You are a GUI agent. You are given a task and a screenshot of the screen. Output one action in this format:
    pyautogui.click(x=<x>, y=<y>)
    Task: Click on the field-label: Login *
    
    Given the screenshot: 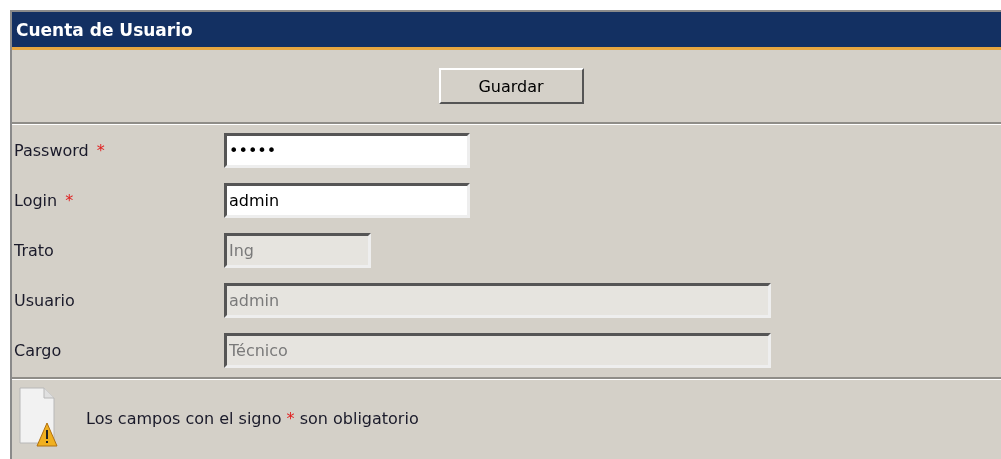 What is the action you would take?
    pyautogui.click(x=44, y=200)
    